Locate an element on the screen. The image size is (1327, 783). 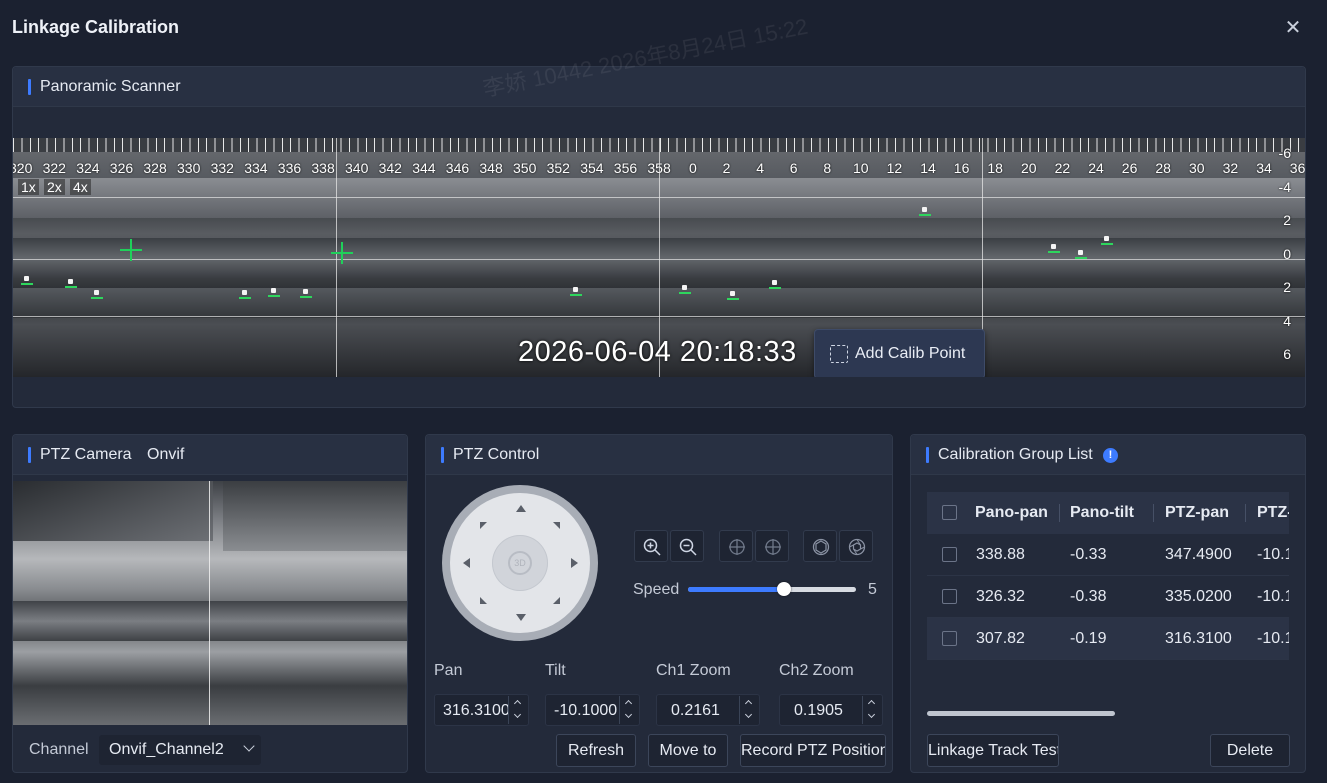
pan-tick-label: 326 is located at coordinates (121, 168).